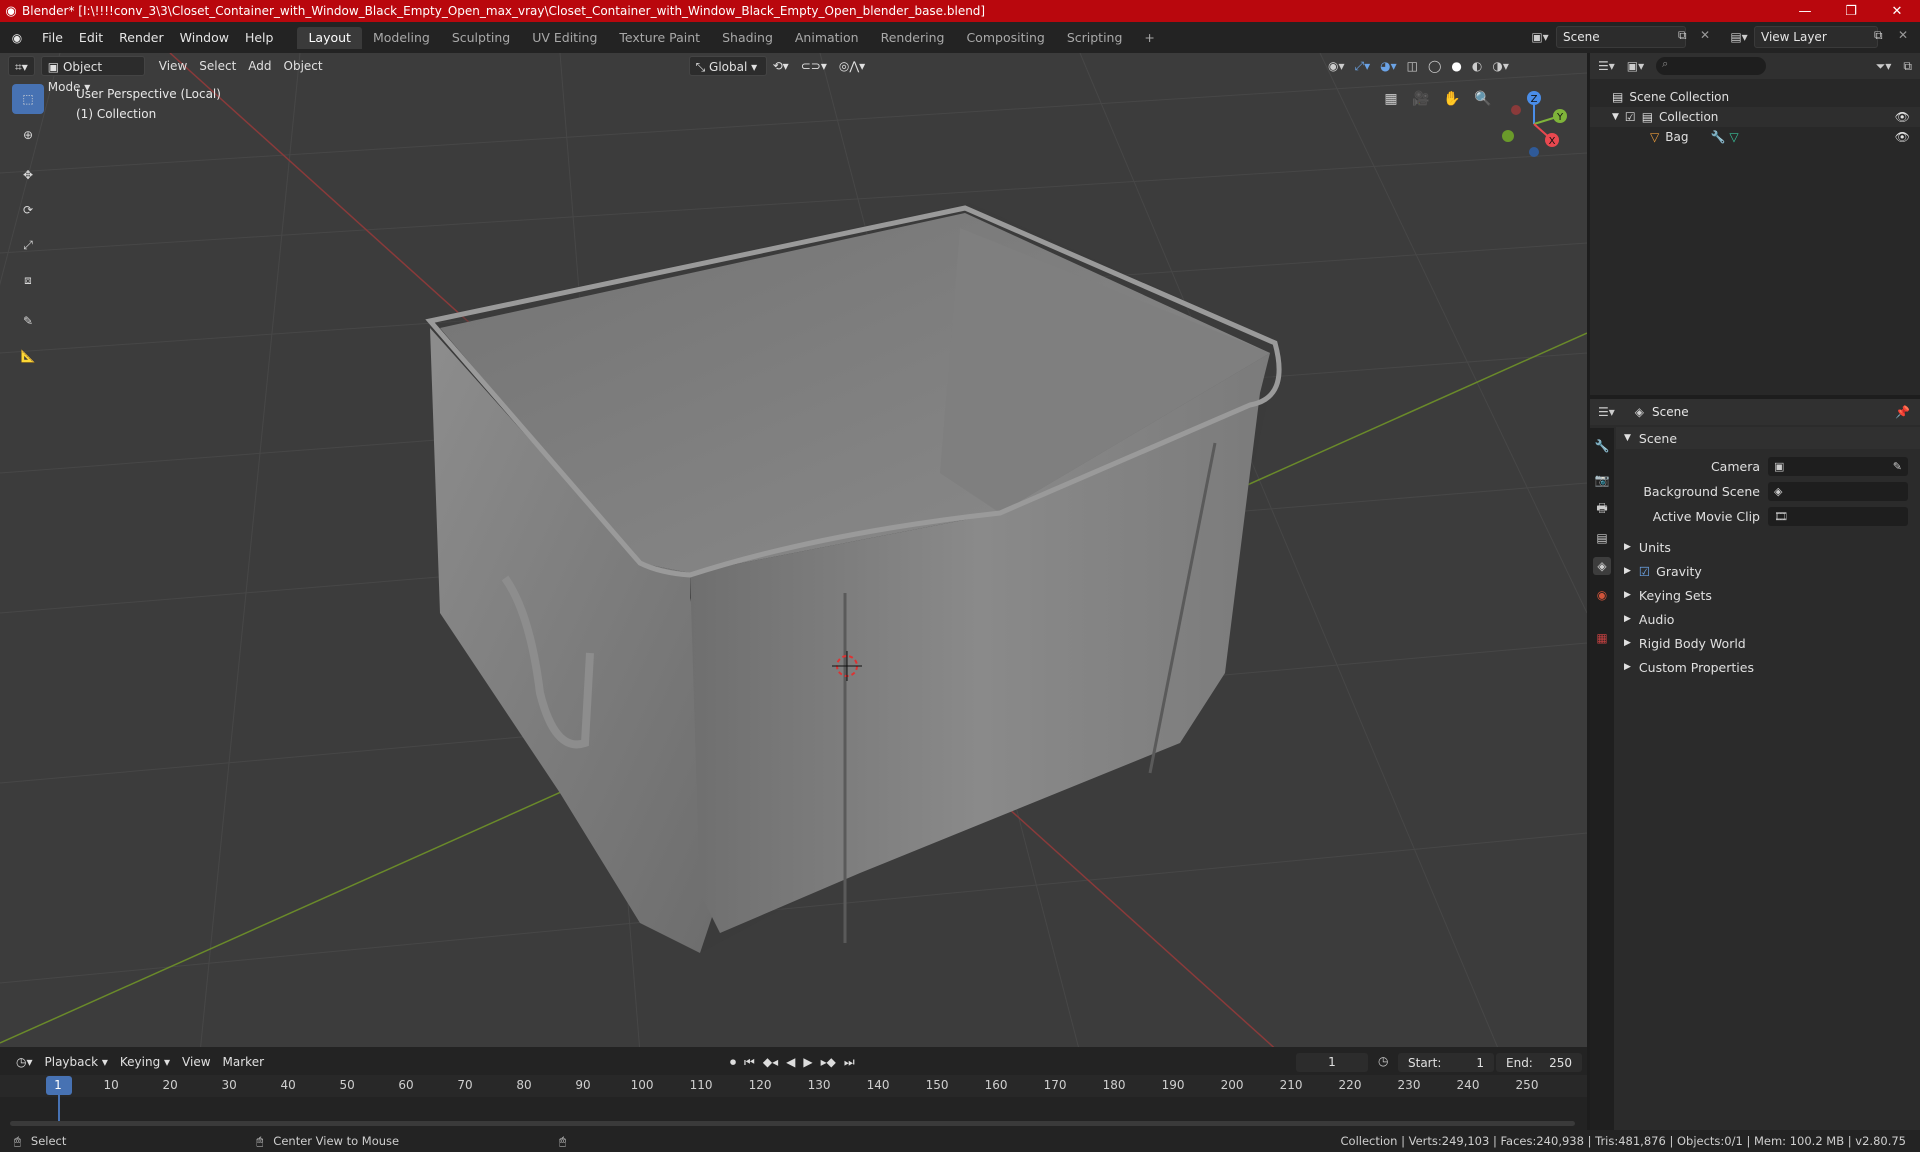 The height and width of the screenshot is (1152, 1920). I want to click on visibility-icon: ◉▾, so click(1336, 66).